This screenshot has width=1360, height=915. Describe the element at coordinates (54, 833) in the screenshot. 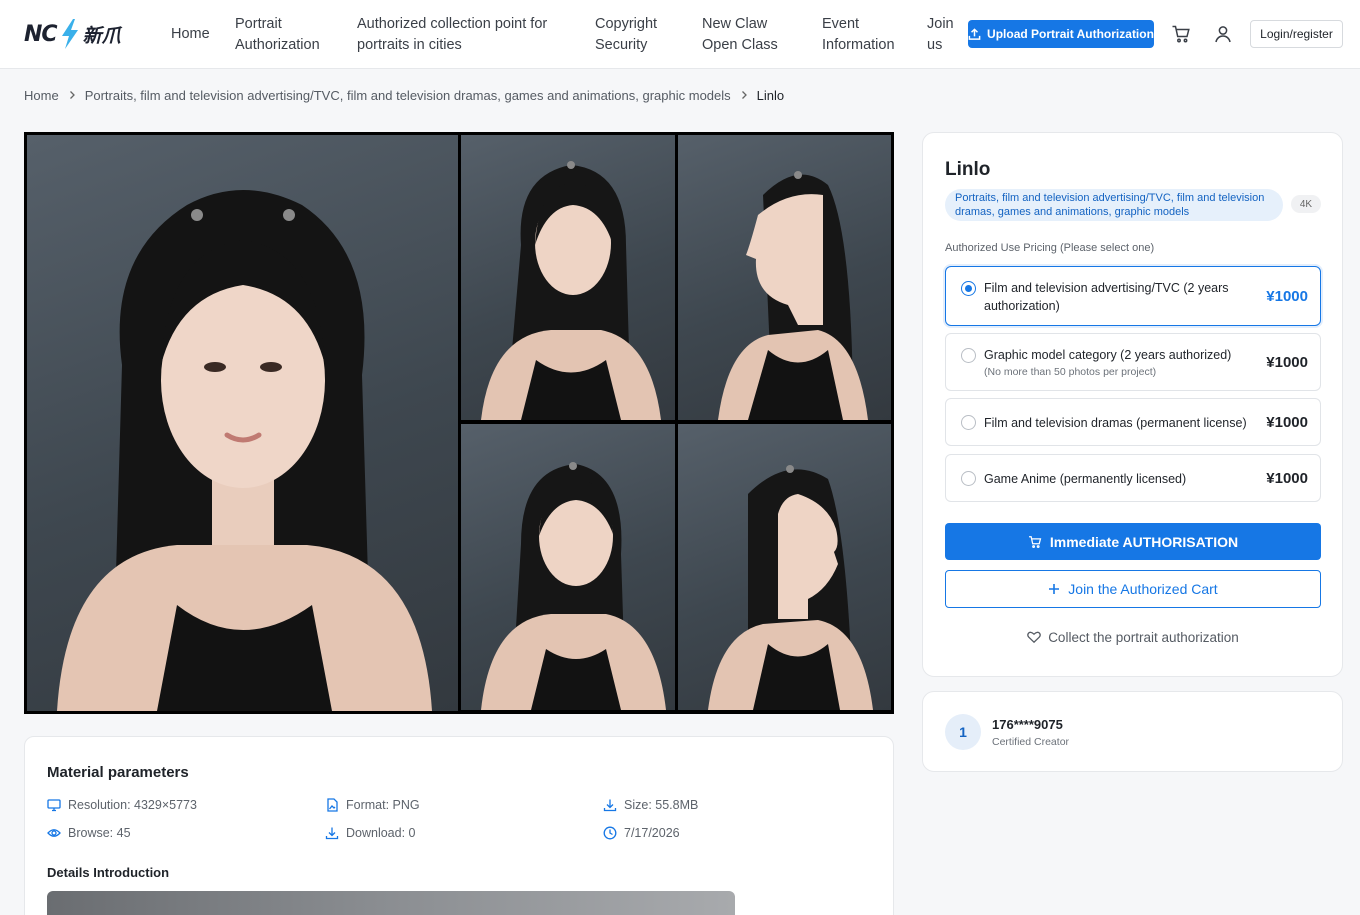

I see `eye-icon` at that location.